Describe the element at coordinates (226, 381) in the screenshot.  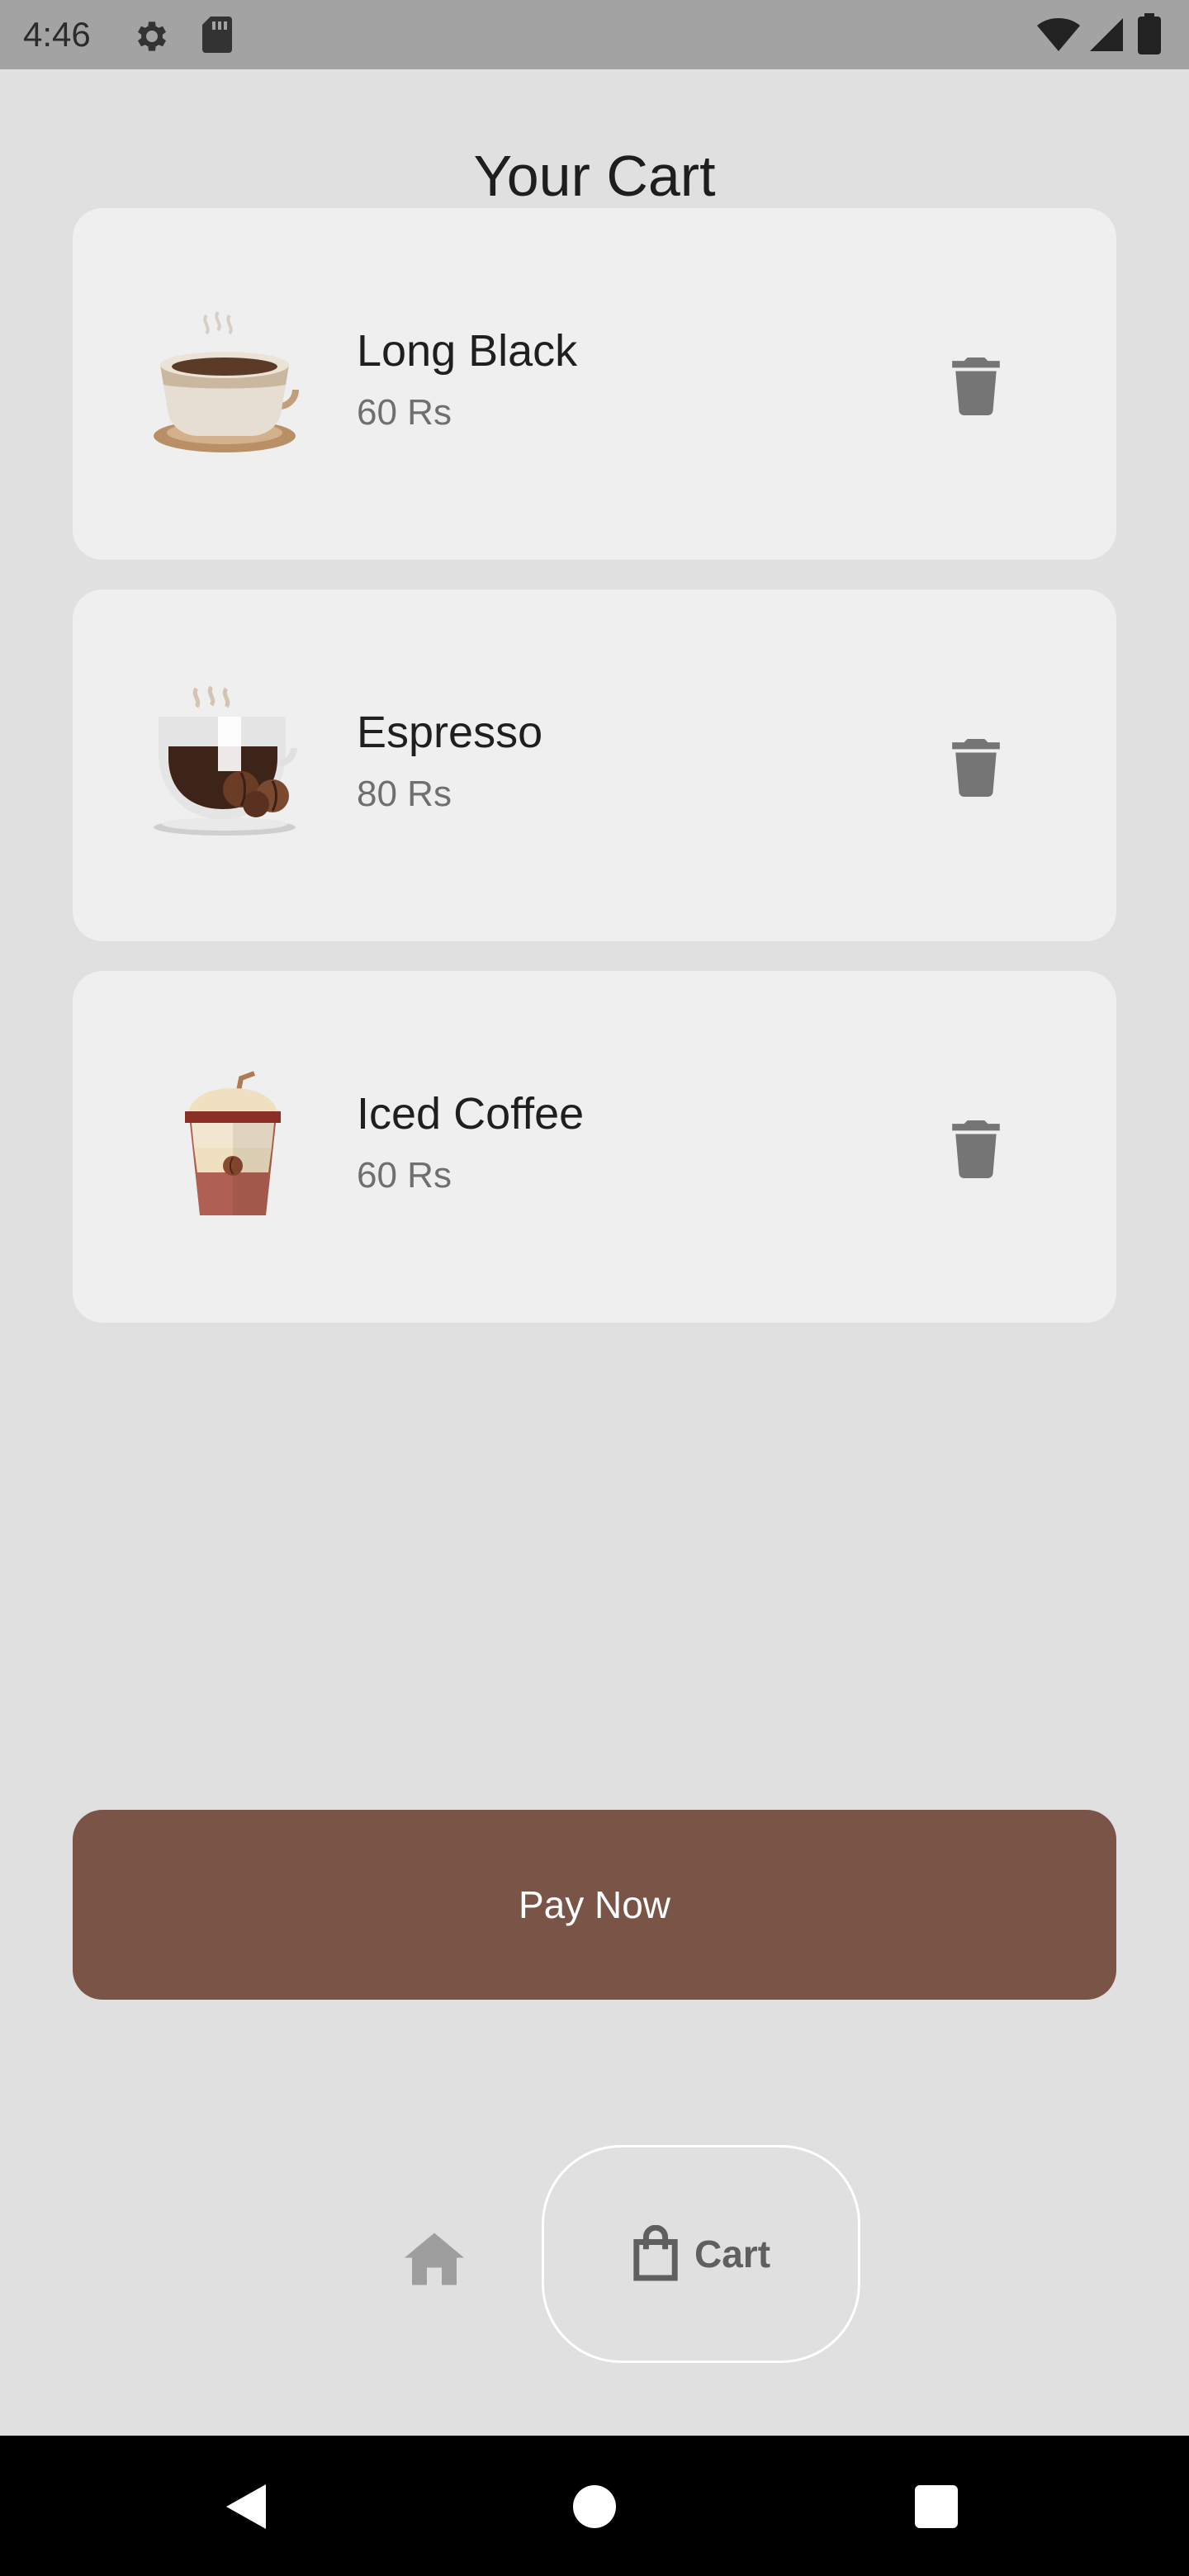
I see `hot-coffee-cup-icon` at that location.